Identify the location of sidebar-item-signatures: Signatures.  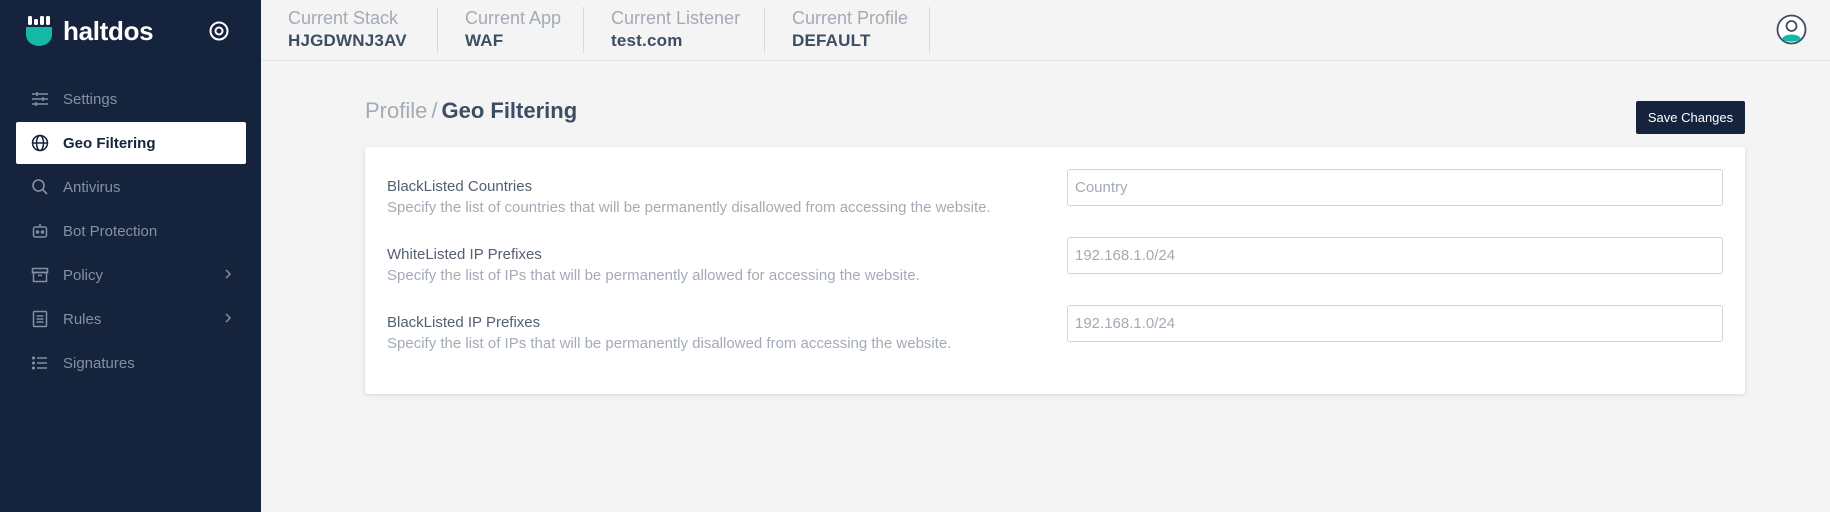
(131, 363).